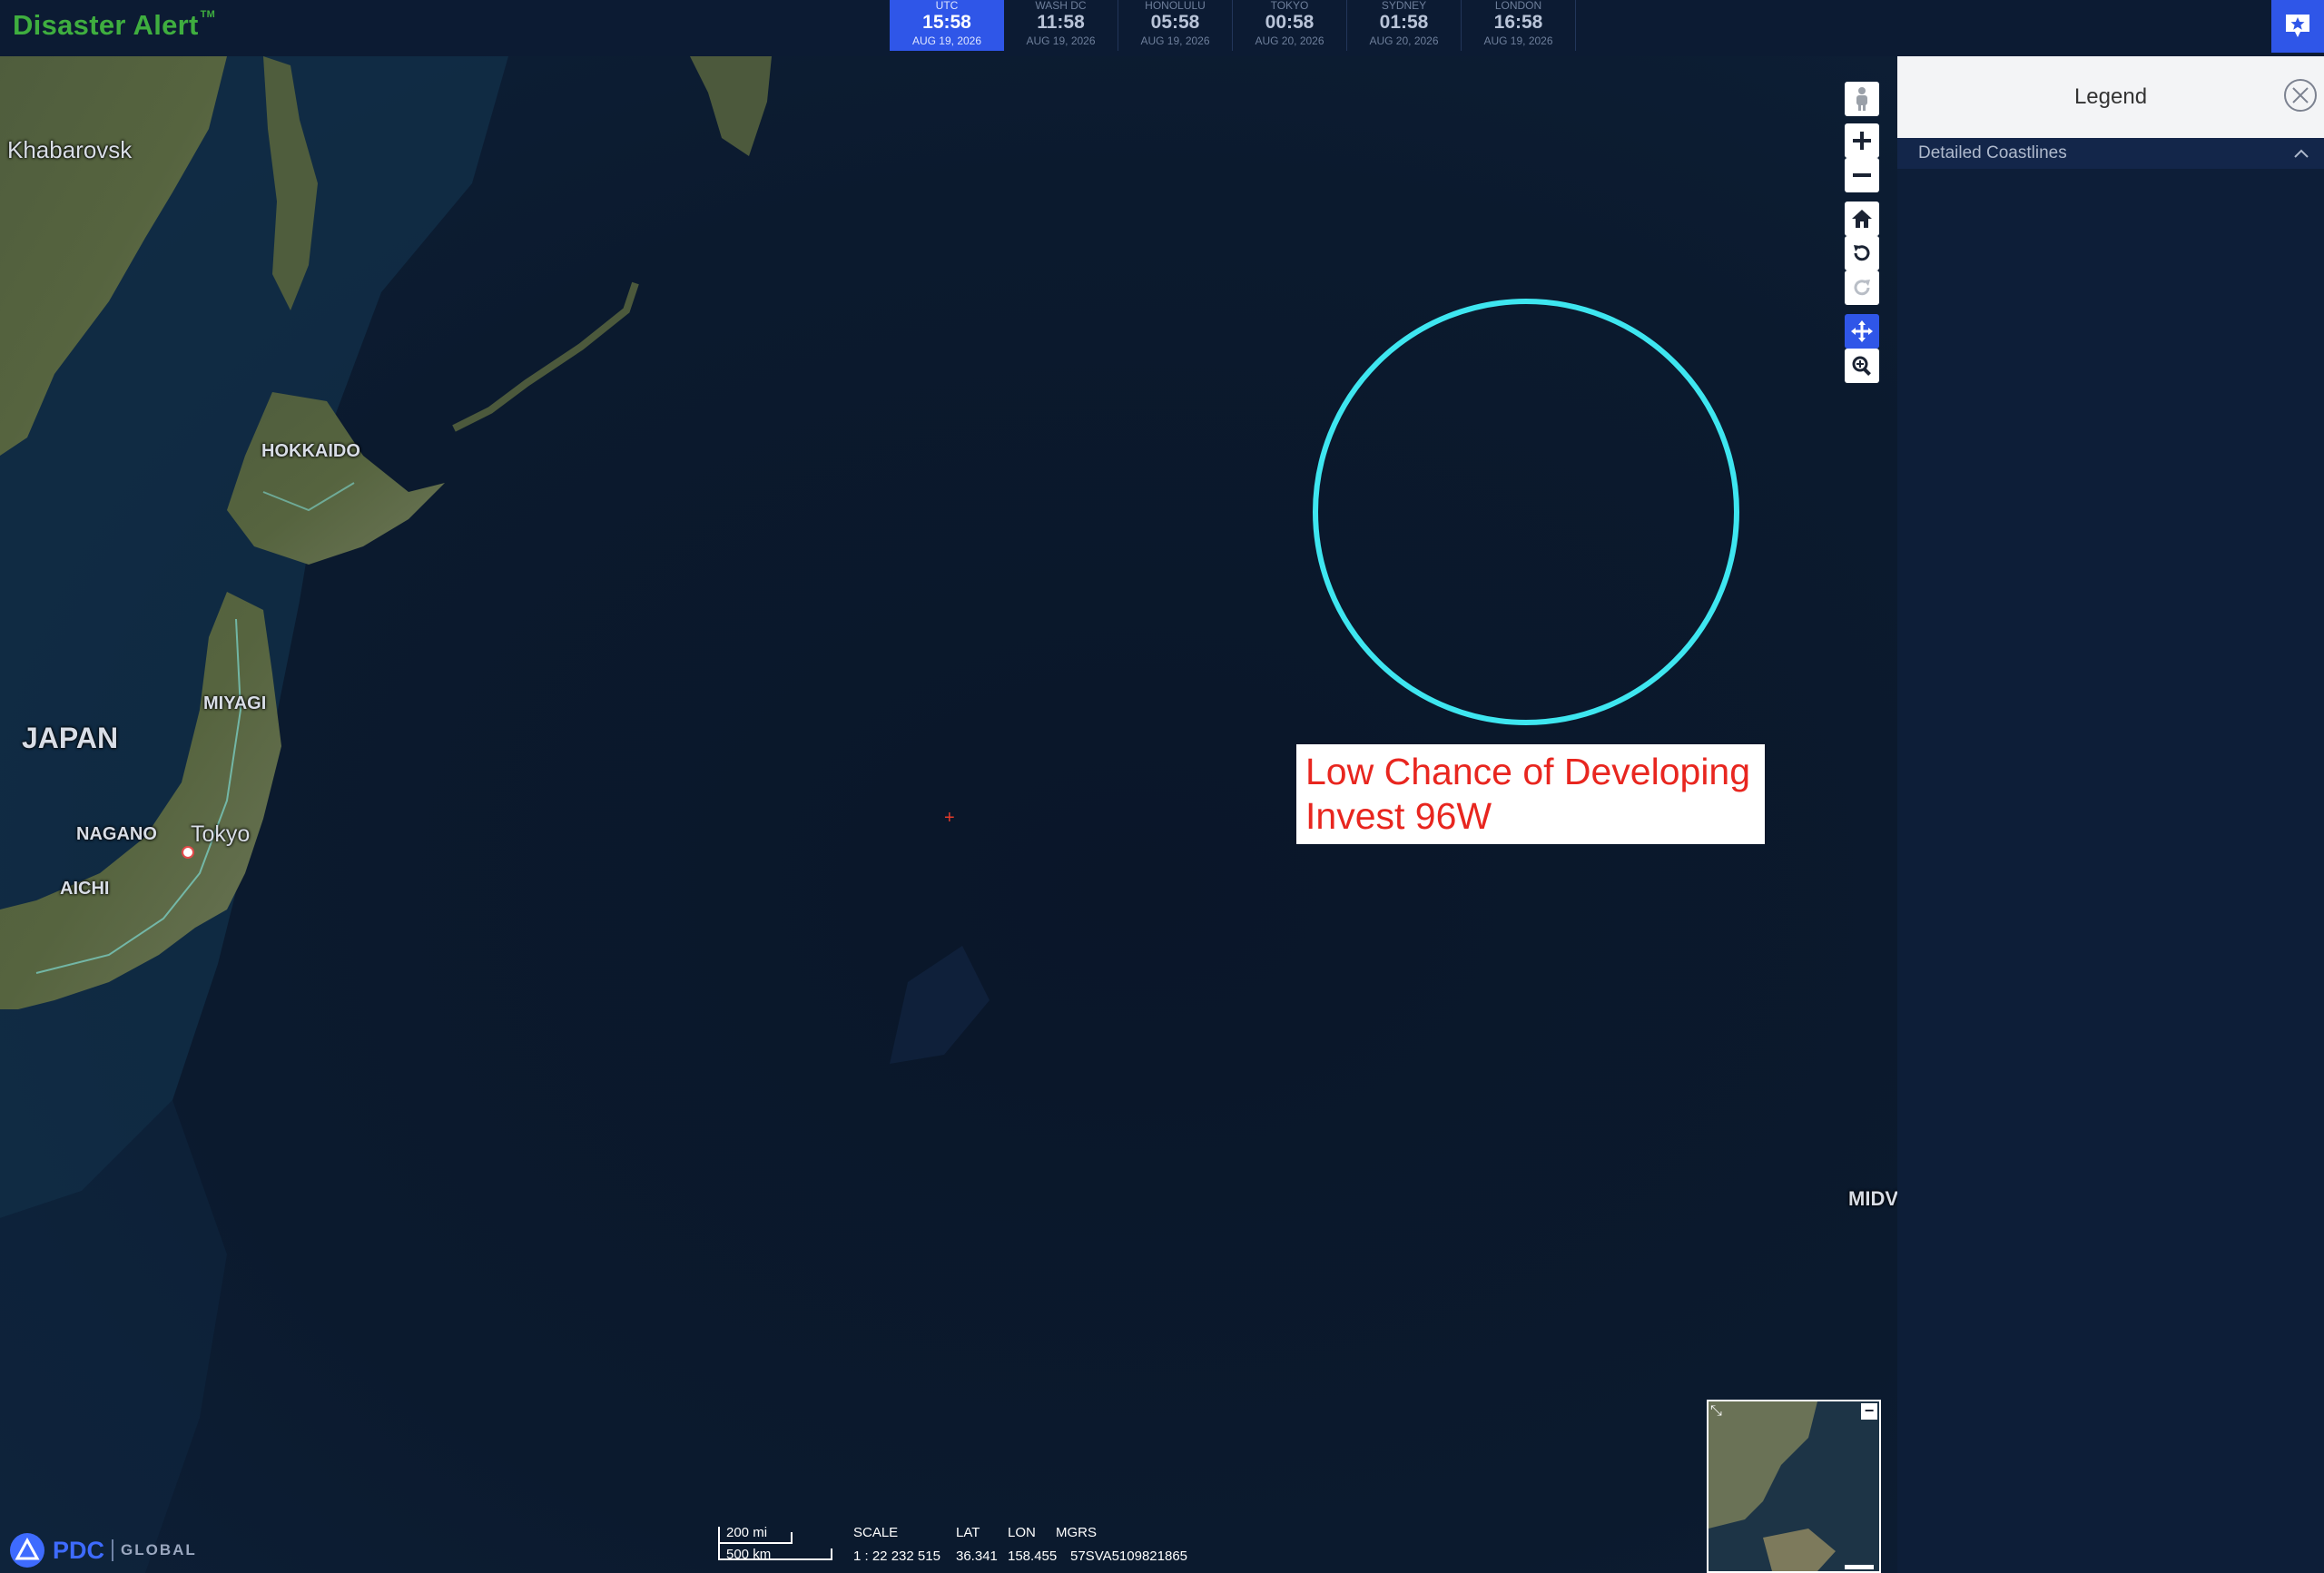  What do you see at coordinates (188, 853) in the screenshot?
I see `tokyo-marker-icon` at bounding box center [188, 853].